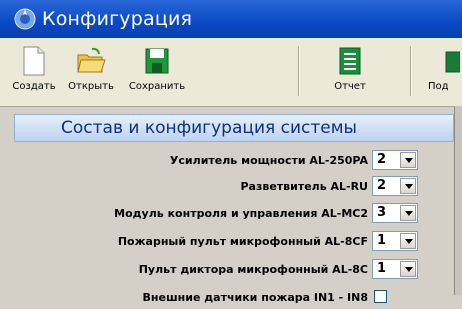 This screenshot has height=309, width=462. I want to click on row-label: Разветвитель AL-RU, so click(304, 186).